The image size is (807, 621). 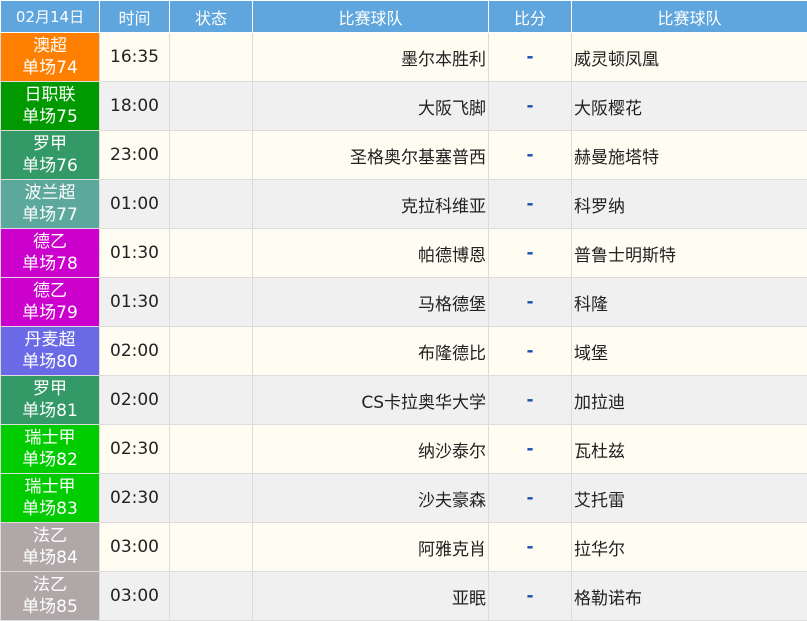 What do you see at coordinates (371, 596) in the screenshot?
I see `home-team: 亚眠` at bounding box center [371, 596].